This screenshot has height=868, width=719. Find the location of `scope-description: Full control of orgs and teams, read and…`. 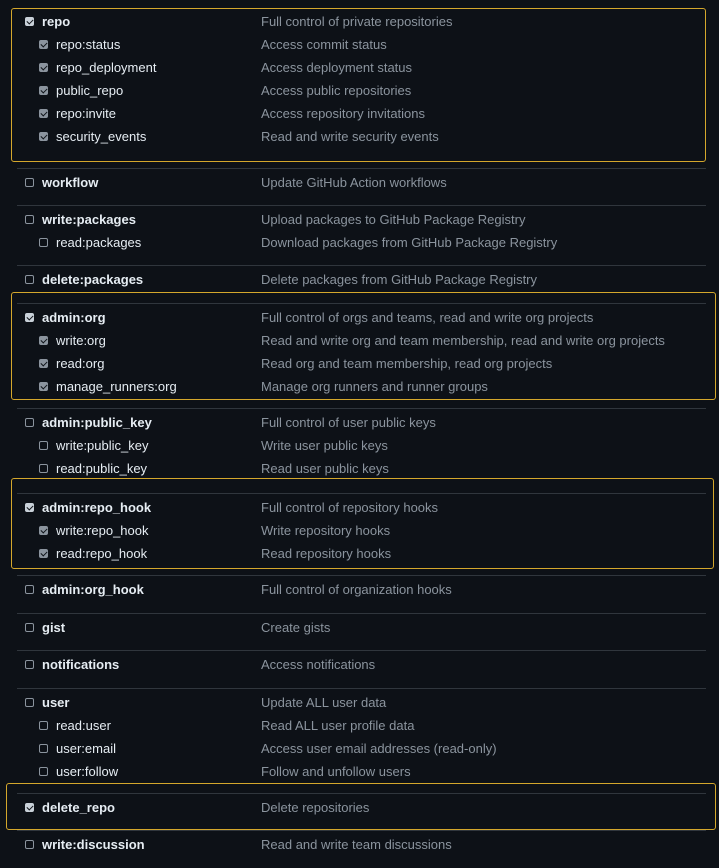

scope-description: Full control of orgs and teams, read and… is located at coordinates (427, 317).